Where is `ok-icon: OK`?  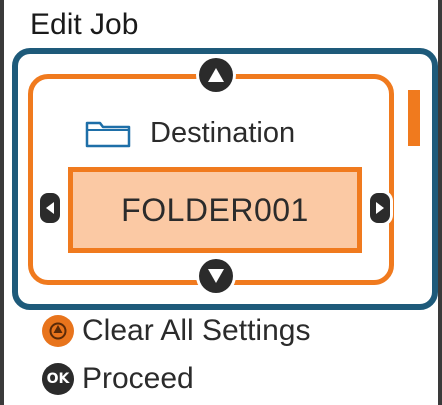 ok-icon: OK is located at coordinates (58, 379).